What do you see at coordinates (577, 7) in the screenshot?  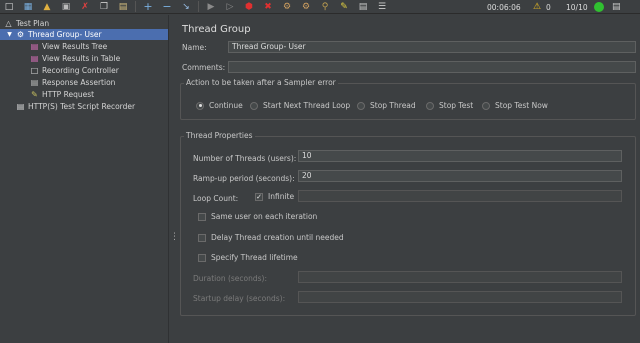 I see `active-threads: 10/10` at bounding box center [577, 7].